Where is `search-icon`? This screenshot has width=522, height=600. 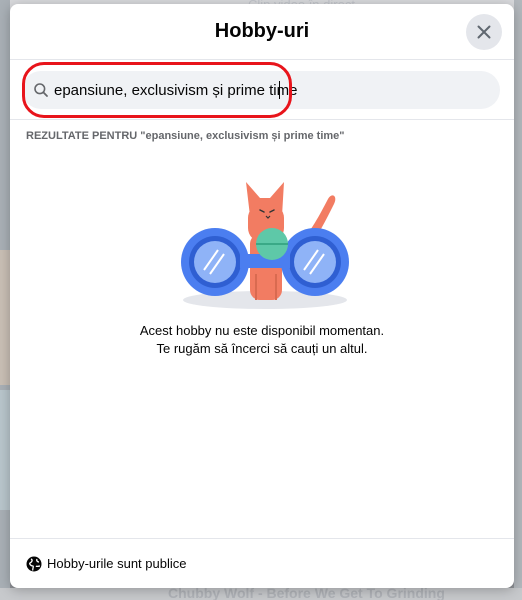 search-icon is located at coordinates (41, 90).